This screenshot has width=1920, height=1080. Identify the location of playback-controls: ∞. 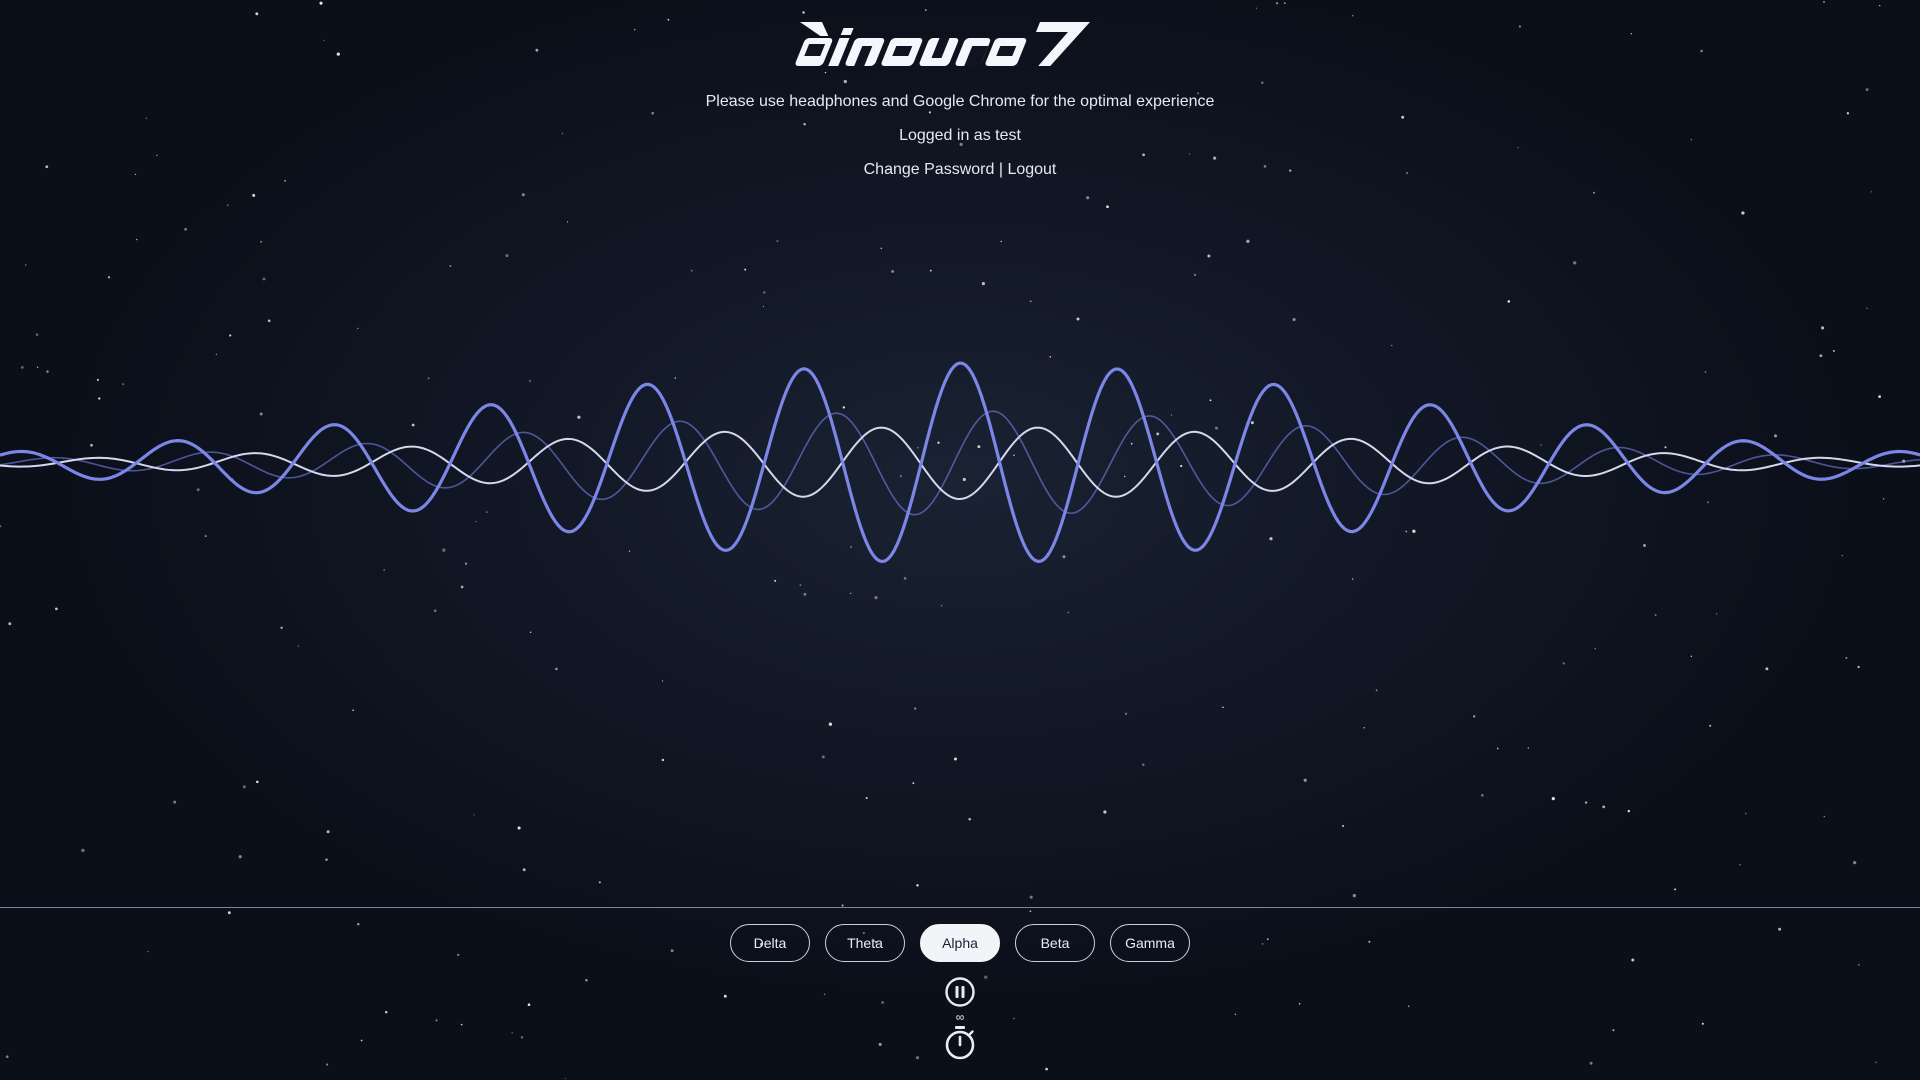
(960, 1018).